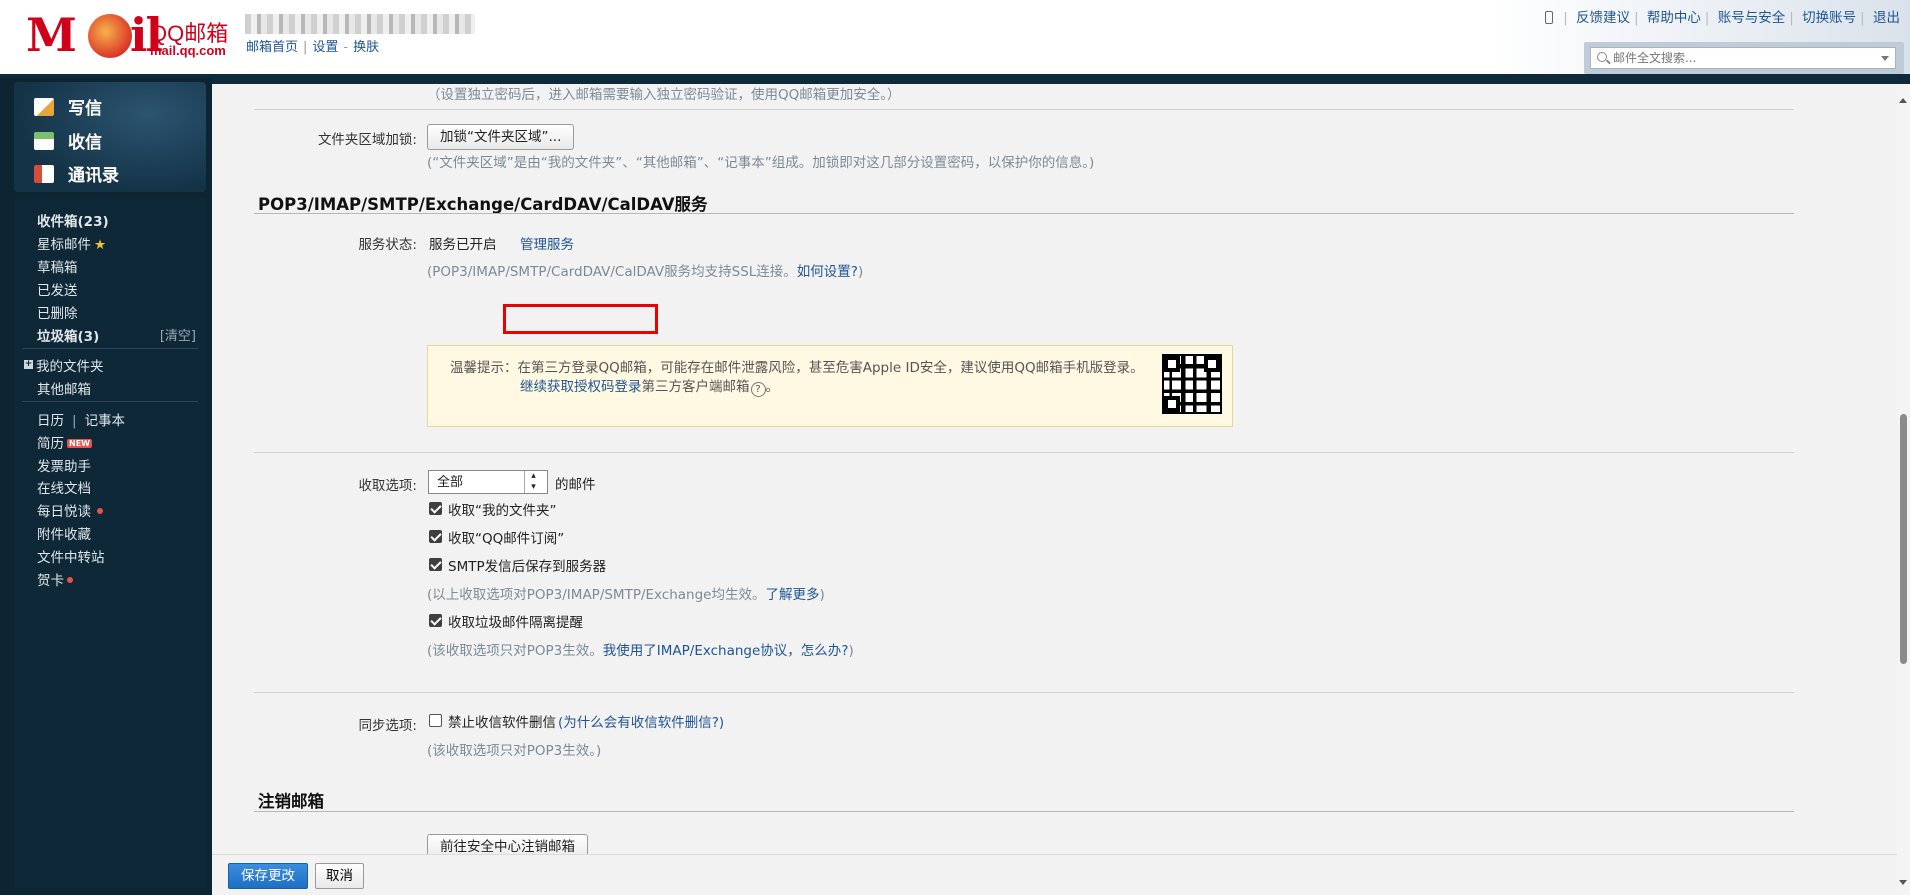  What do you see at coordinates (68, 140) in the screenshot?
I see `receive-button: 收信` at bounding box center [68, 140].